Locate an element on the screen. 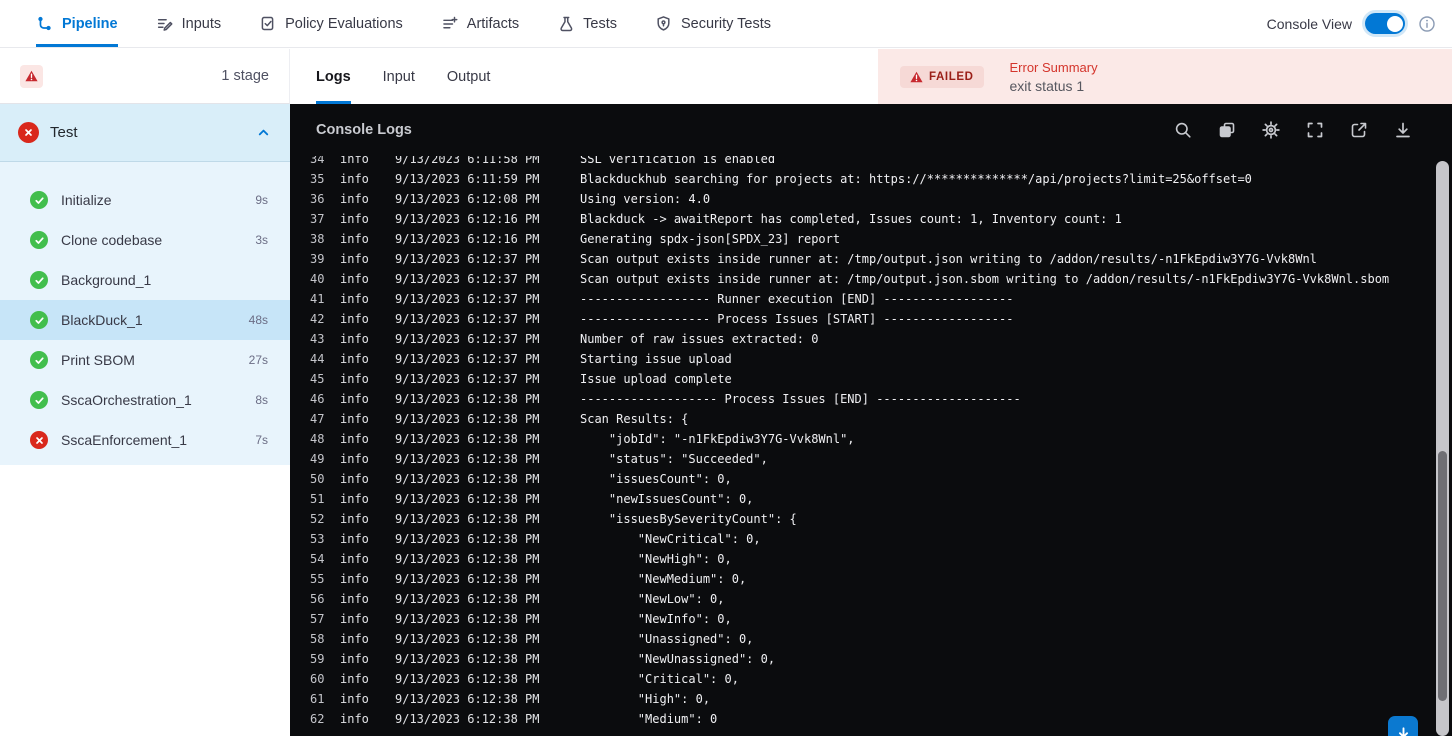 Image resolution: width=1452 pixels, height=736 pixels. pipeline-icon is located at coordinates (44, 23).